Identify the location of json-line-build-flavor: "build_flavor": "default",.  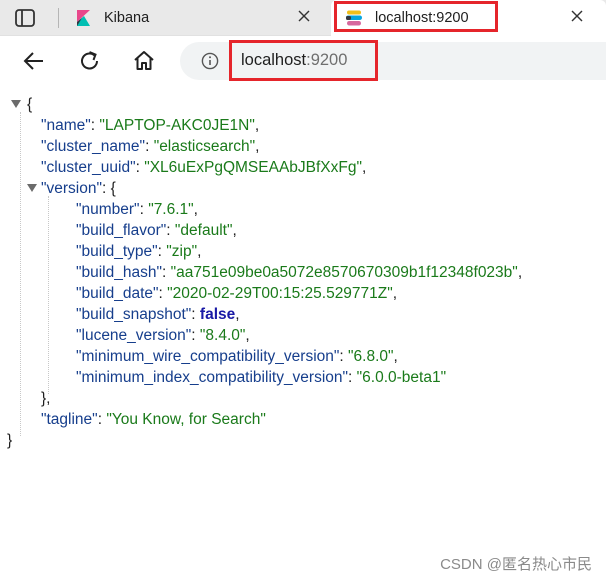
(156, 230).